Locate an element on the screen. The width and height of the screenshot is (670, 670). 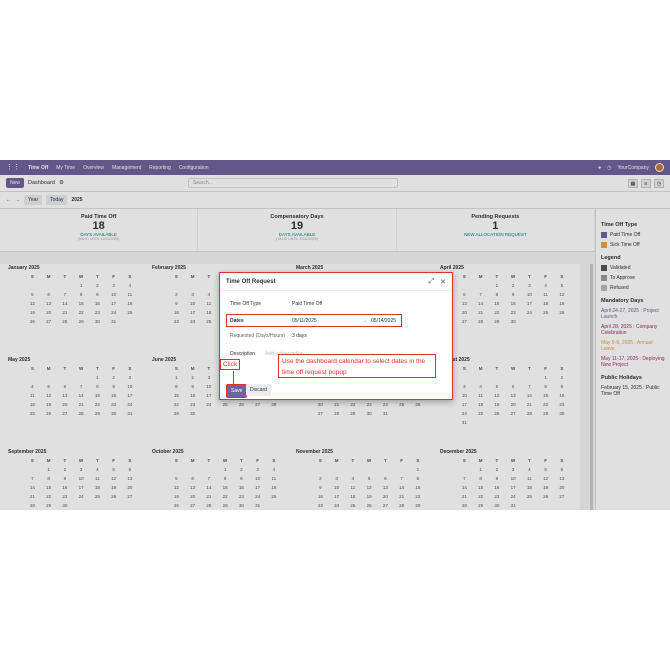
expand-icon: ⤢ is located at coordinates (432, 282).